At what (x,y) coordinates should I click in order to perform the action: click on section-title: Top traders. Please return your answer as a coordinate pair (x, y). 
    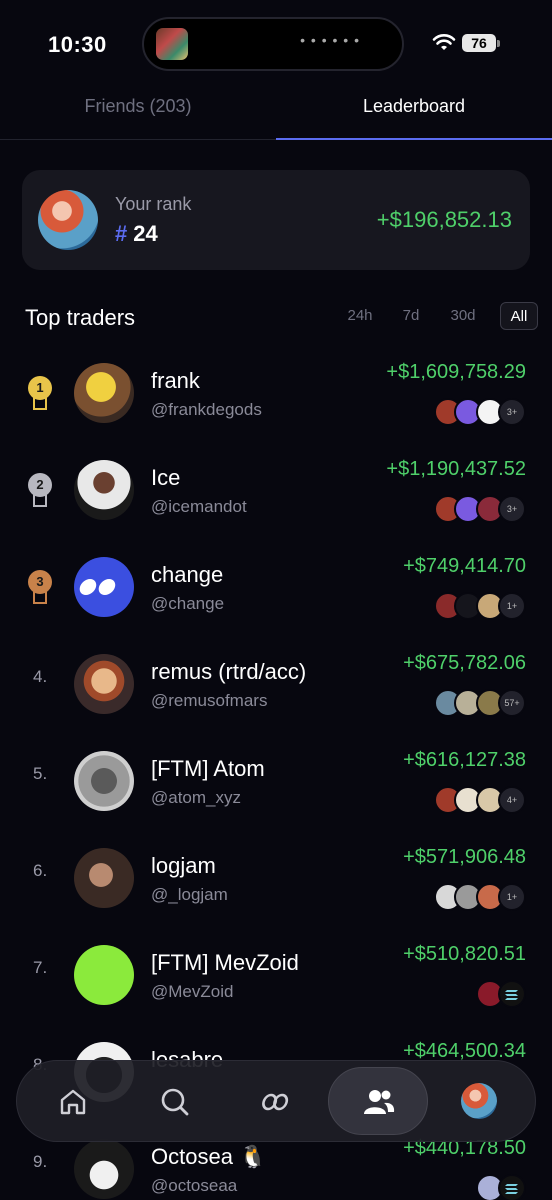
    Looking at the image, I should click on (80, 317).